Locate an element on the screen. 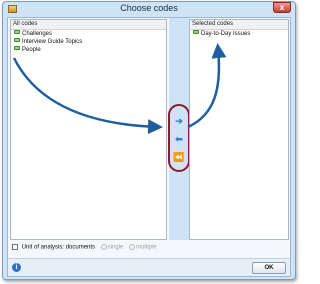 This screenshot has width=320, height=284. all-codes-header: All codes is located at coordinates (88, 25).